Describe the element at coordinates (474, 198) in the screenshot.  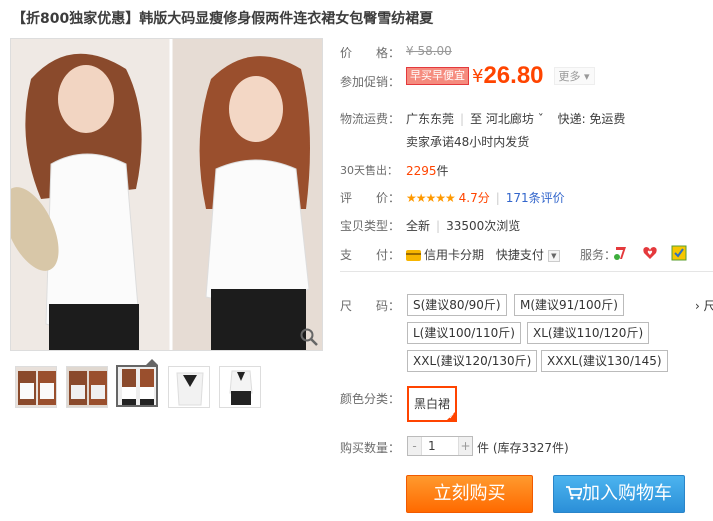
I see `rating-score: 4.7分` at that location.